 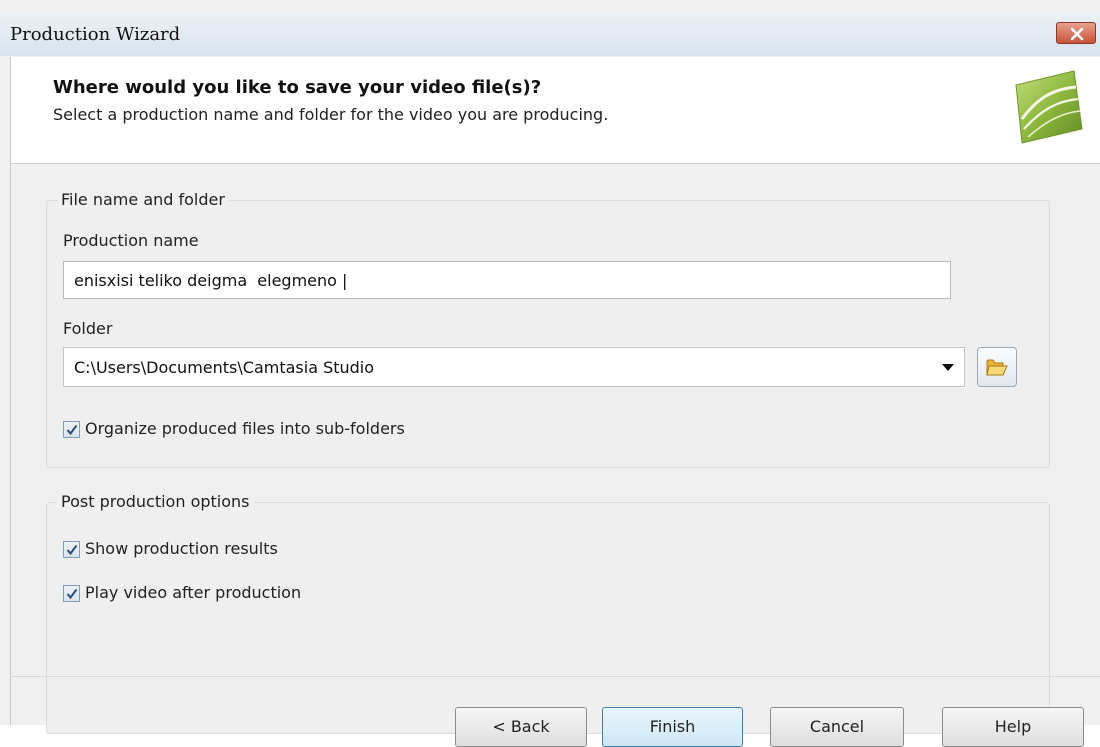 I want to click on organize-subfolders-option: Organize produced files into sub-folders, so click(x=303, y=430).